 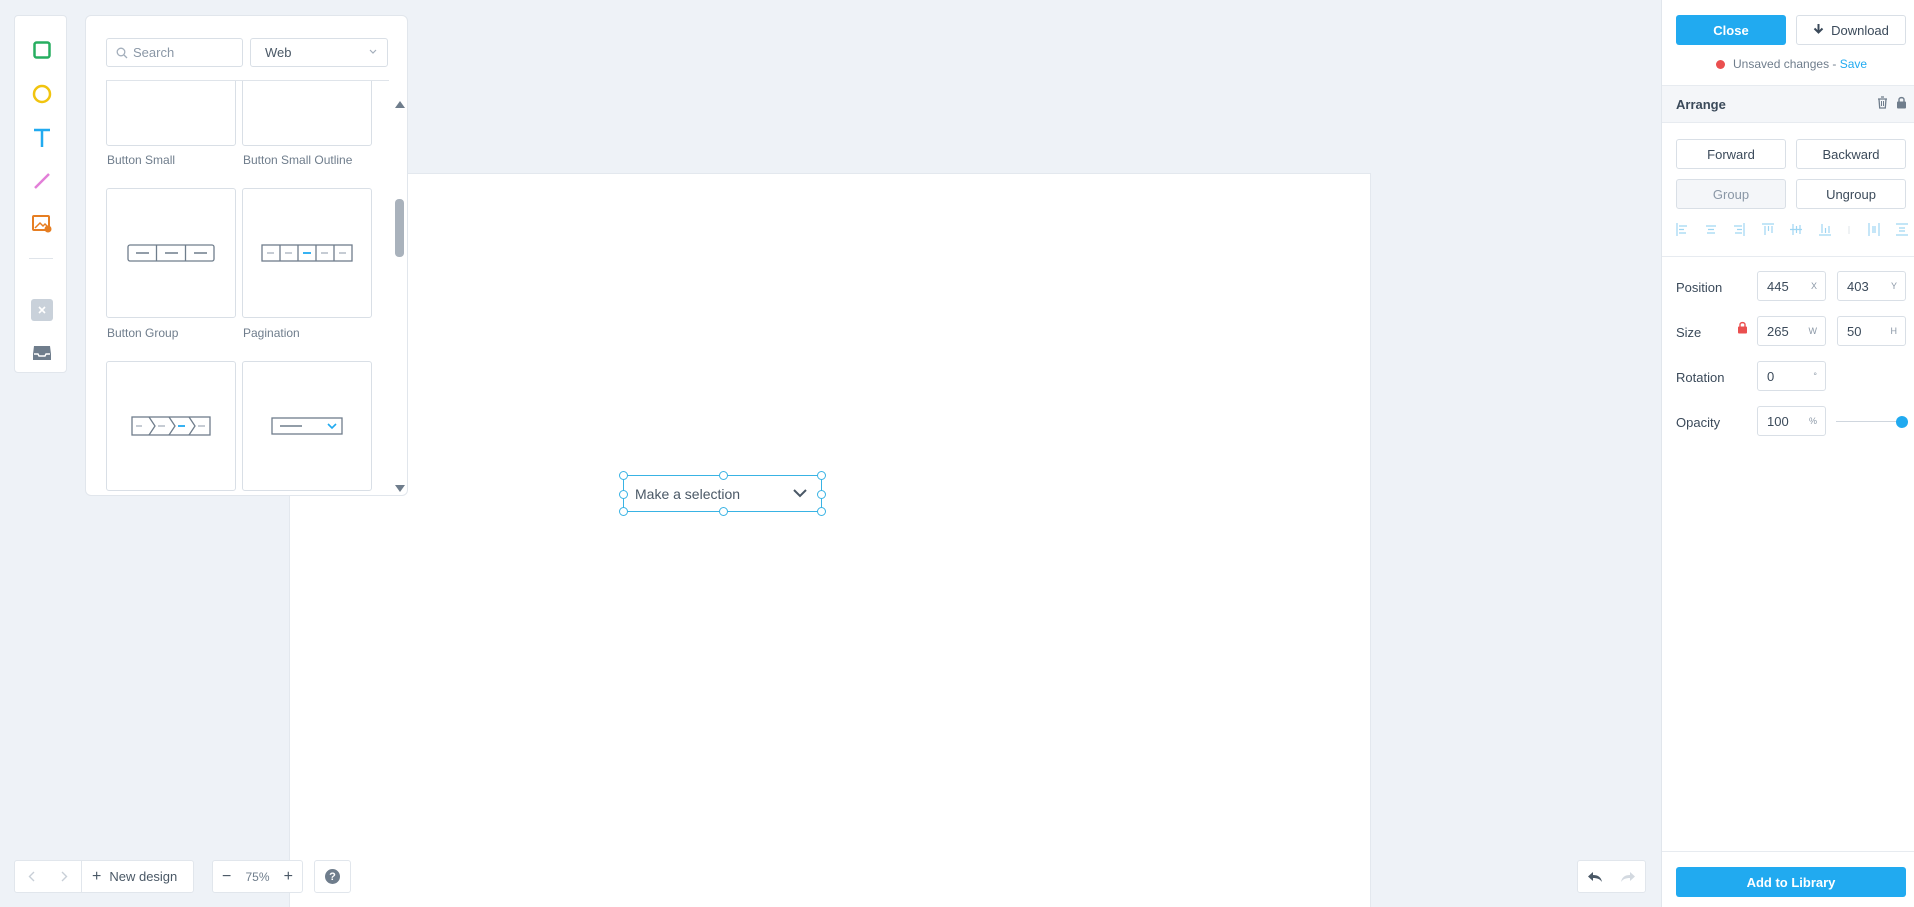 I want to click on library-item-button-small-outline, so click(x=307, y=113).